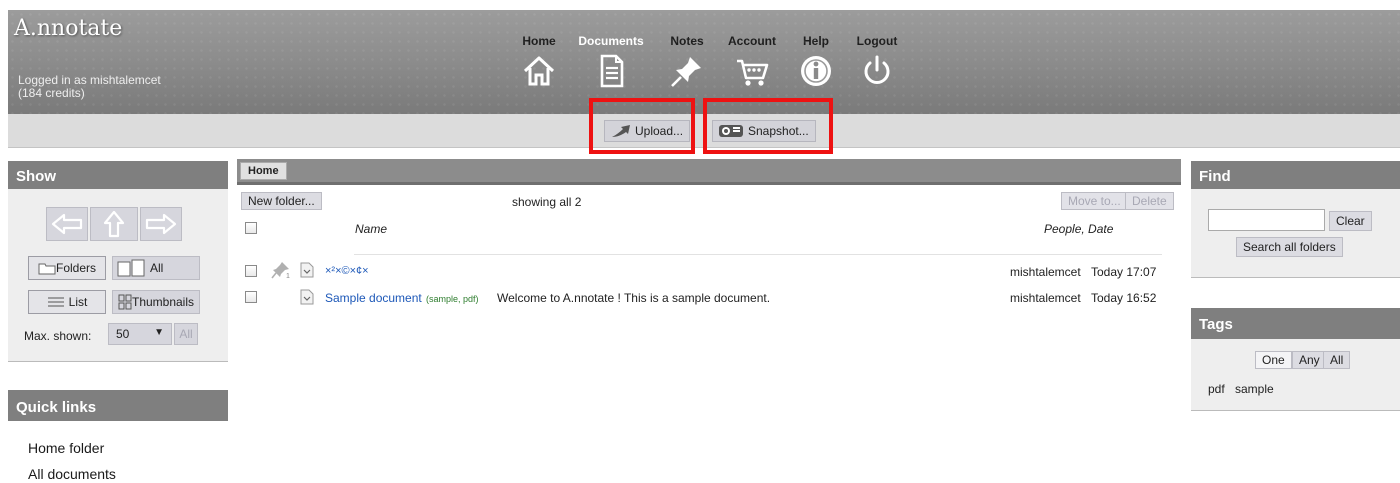 The width and height of the screenshot is (1400, 483). What do you see at coordinates (687, 41) in the screenshot?
I see `nav-notes-label: Notes` at bounding box center [687, 41].